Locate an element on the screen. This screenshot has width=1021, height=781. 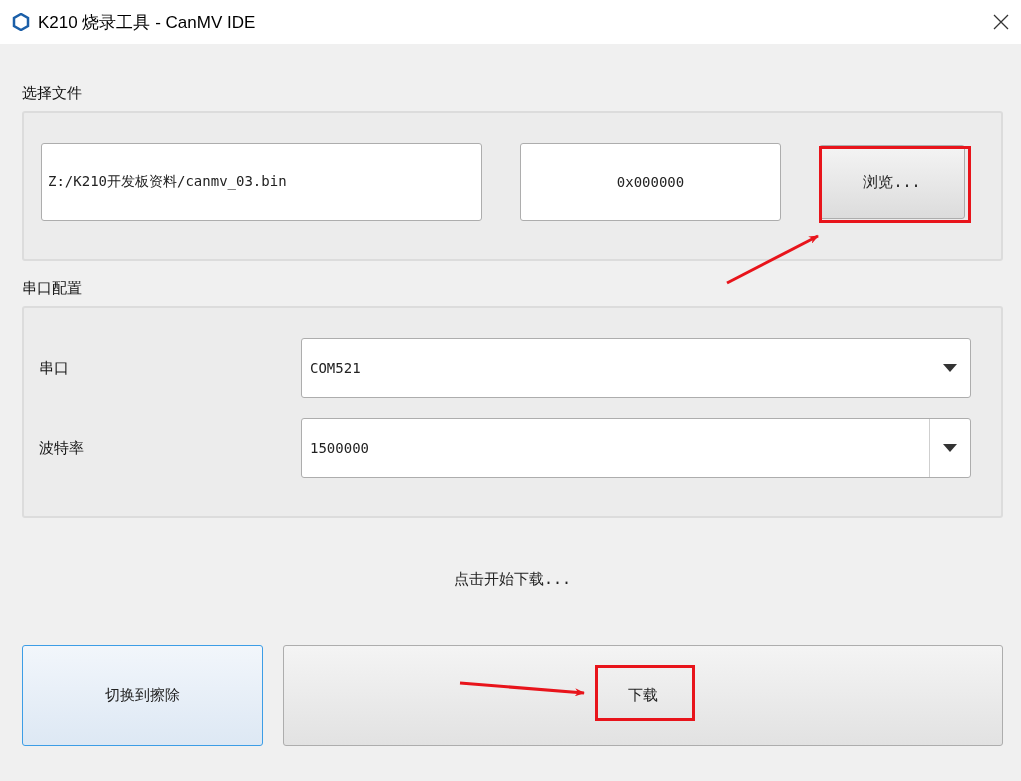
field-label: 波特率 is located at coordinates (62, 448).